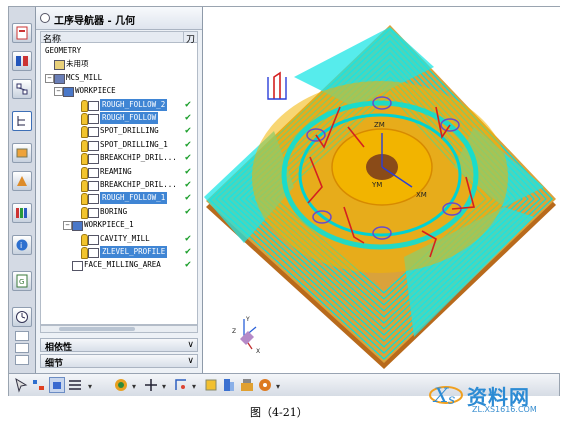 The width and height of the screenshot is (564, 426). I want to click on dependencies-panel: 相依性 ∨, so click(119, 345).